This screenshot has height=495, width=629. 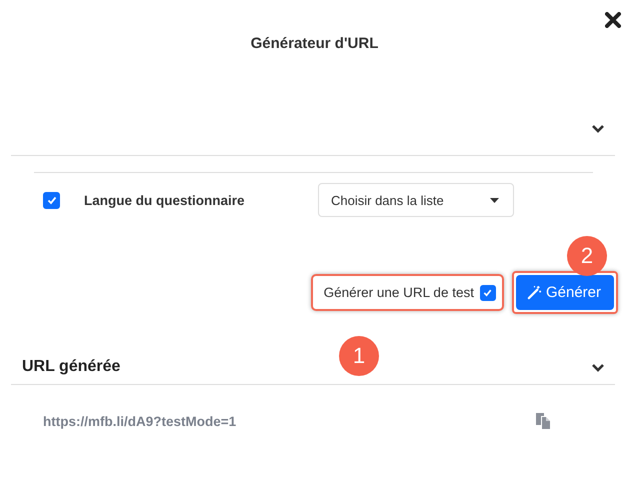 I want to click on generated-url: https://mfb.li/dA9?testMode=1, so click(x=140, y=421).